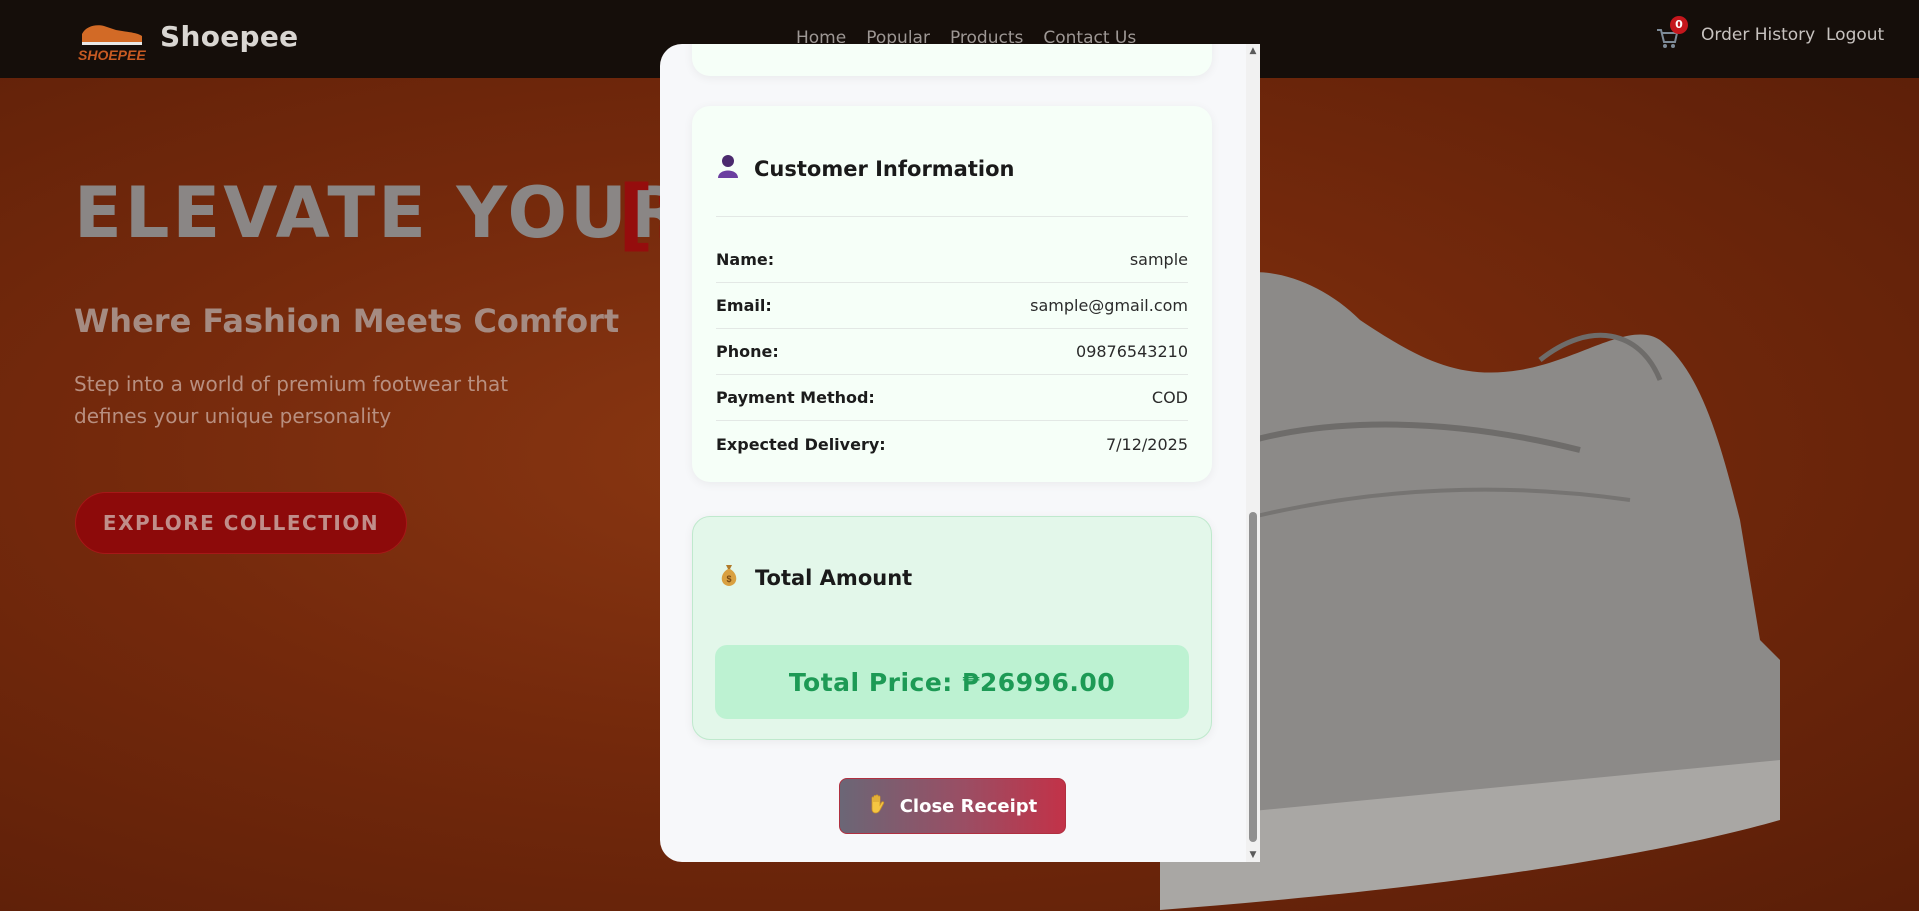 The image size is (1919, 911). What do you see at coordinates (952, 60) in the screenshot?
I see `receipt-card-previous` at bounding box center [952, 60].